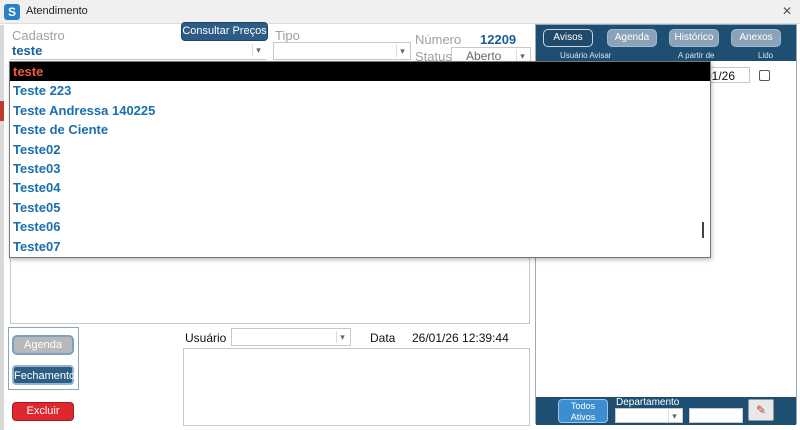 The height and width of the screenshot is (430, 800). Describe the element at coordinates (342, 51) in the screenshot. I see `tipo-select: ▾` at that location.